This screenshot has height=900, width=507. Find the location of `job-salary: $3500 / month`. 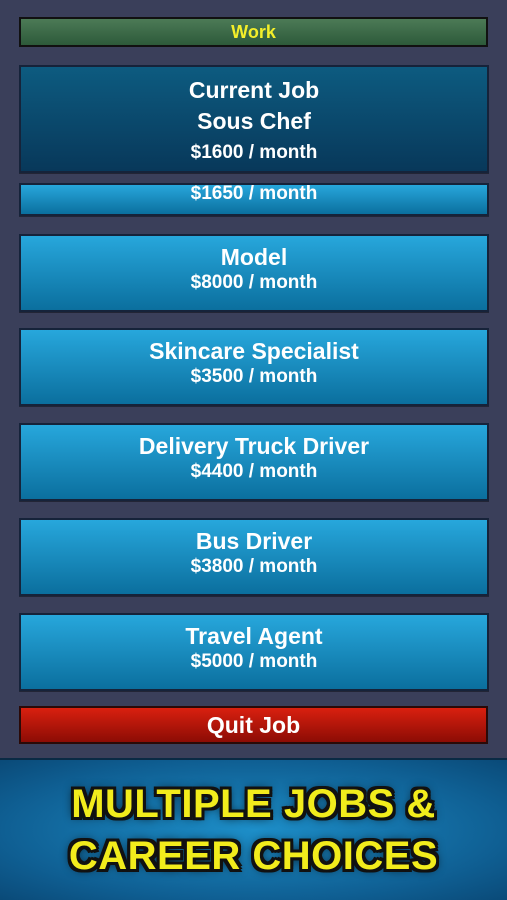

job-salary: $3500 / month is located at coordinates (254, 376).